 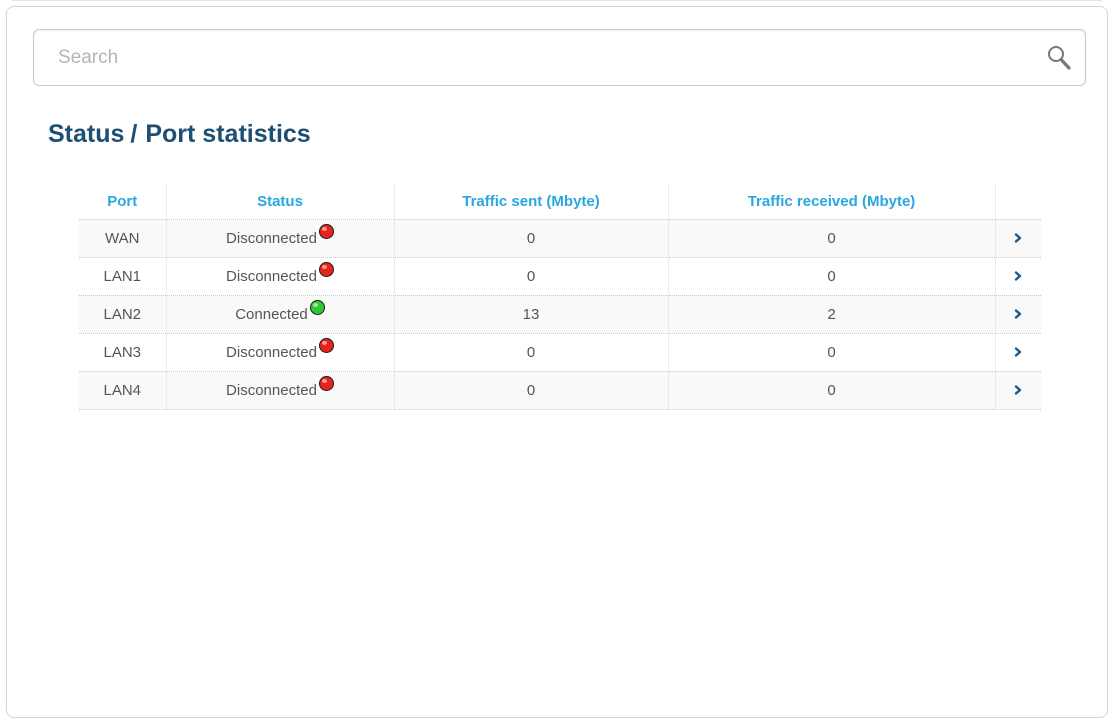 I want to click on table-row: LAN3 Disconnected 0 0, so click(x=560, y=352).